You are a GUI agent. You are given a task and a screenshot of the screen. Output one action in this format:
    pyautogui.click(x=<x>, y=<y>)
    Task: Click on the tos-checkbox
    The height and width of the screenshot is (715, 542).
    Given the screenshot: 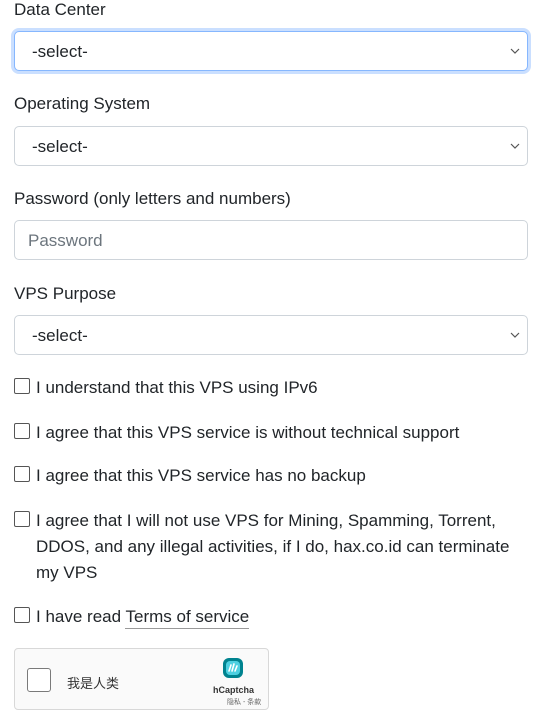 What is the action you would take?
    pyautogui.click(x=22, y=615)
    